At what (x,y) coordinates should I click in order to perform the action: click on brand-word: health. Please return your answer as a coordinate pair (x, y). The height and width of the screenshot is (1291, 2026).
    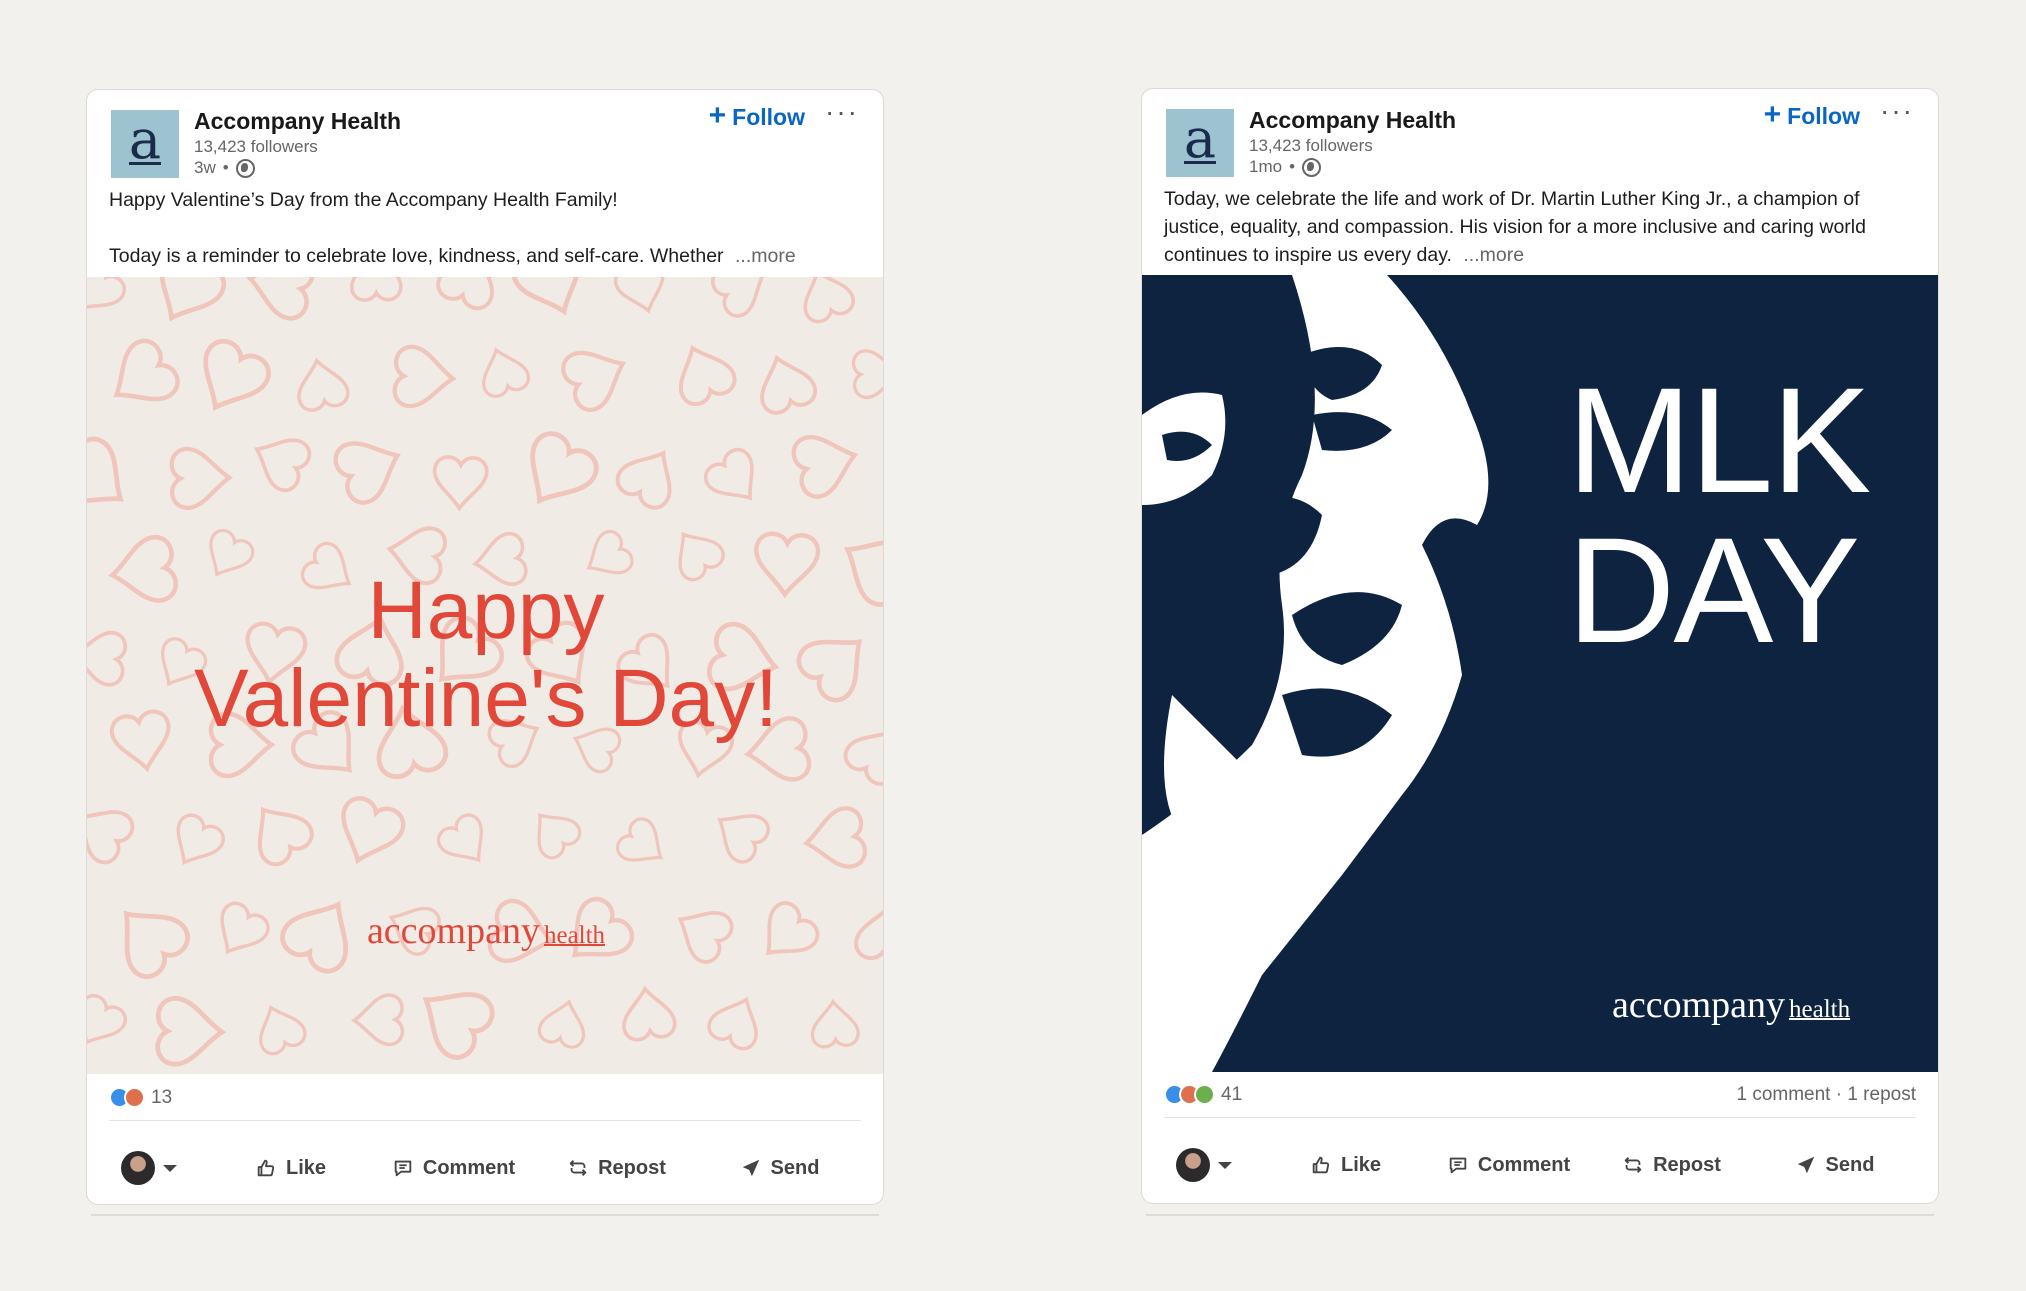
    Looking at the image, I should click on (574, 935).